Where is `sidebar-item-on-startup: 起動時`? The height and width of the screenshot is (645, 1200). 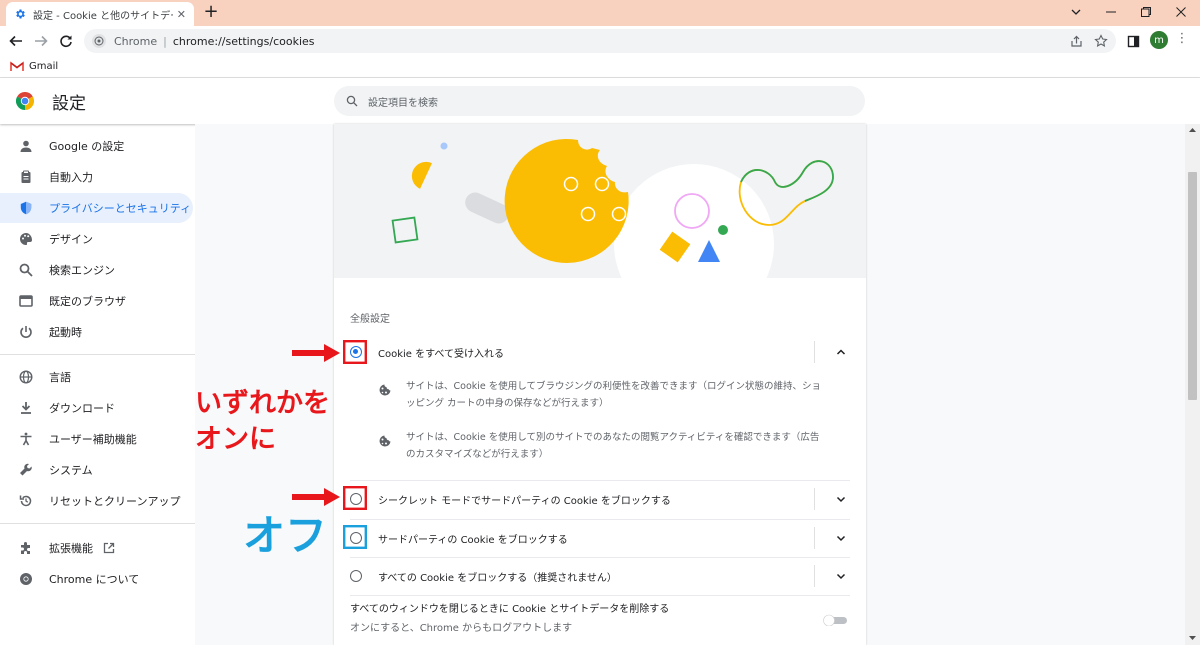
sidebar-item-on-startup: 起動時 is located at coordinates (96, 332).